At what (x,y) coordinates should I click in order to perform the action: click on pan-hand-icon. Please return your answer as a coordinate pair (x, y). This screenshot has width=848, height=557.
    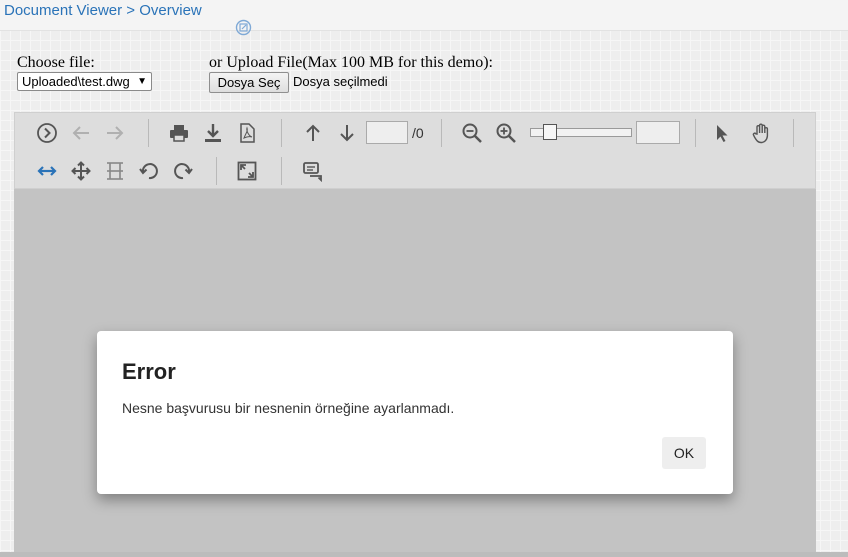
    Looking at the image, I should click on (761, 133).